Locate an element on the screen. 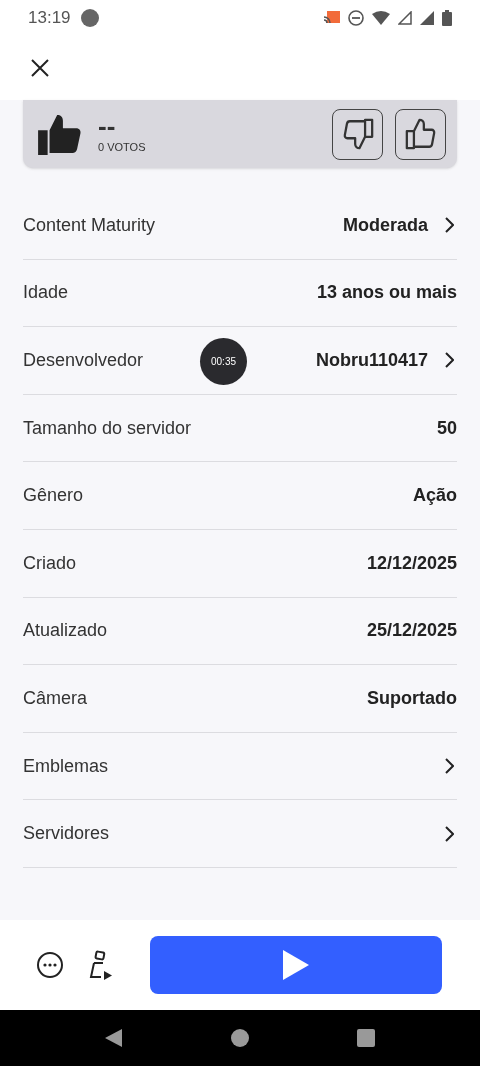 This screenshot has height=1066, width=480. detail-value: Moderada is located at coordinates (385, 225).